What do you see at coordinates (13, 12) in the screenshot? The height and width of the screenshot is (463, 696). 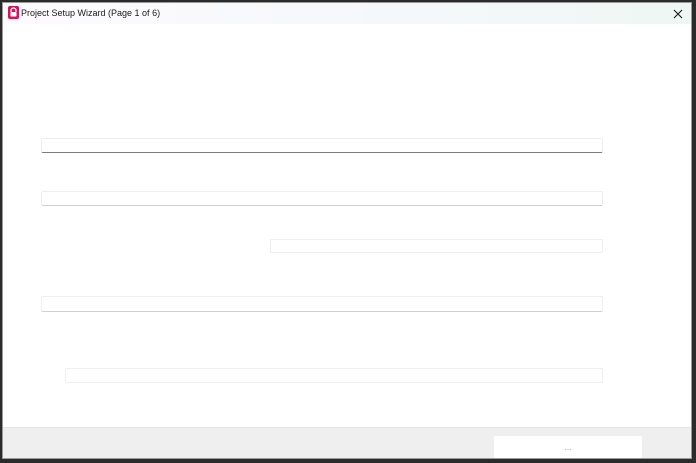 I see `app-logo-icon` at bounding box center [13, 12].